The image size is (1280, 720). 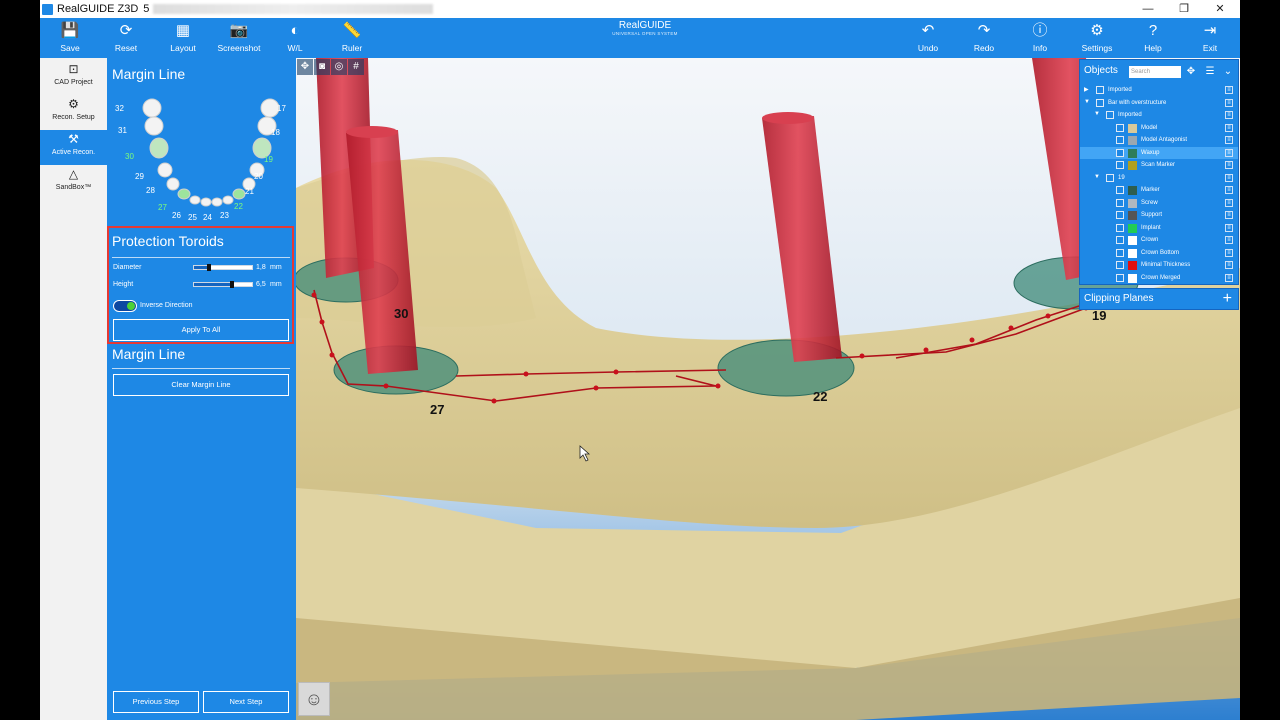 I want to click on object-row: Crown ≡, so click(x=1159, y=240).